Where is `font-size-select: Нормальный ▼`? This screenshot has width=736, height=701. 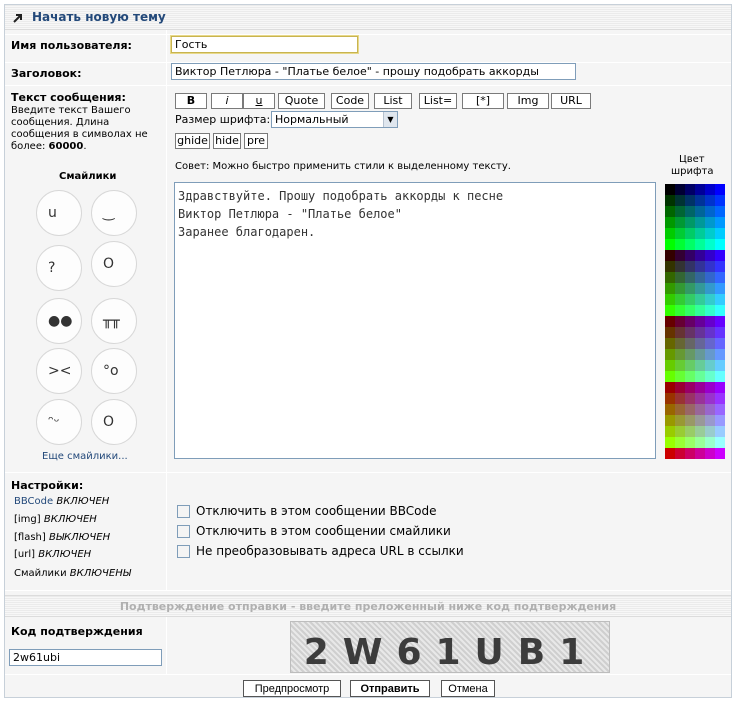 font-size-select: Нормальный ▼ is located at coordinates (334, 119).